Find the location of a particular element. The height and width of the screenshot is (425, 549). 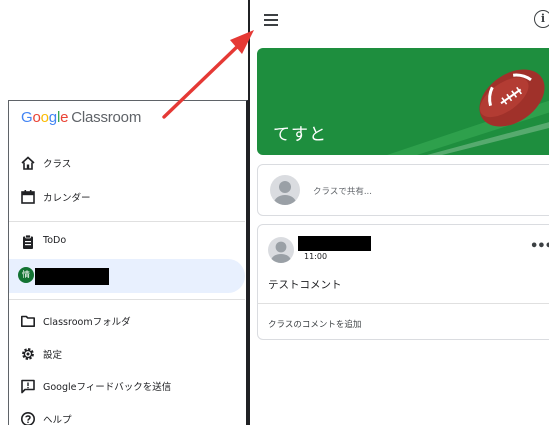

drawer-header: Google Classroom is located at coordinates (127, 119).